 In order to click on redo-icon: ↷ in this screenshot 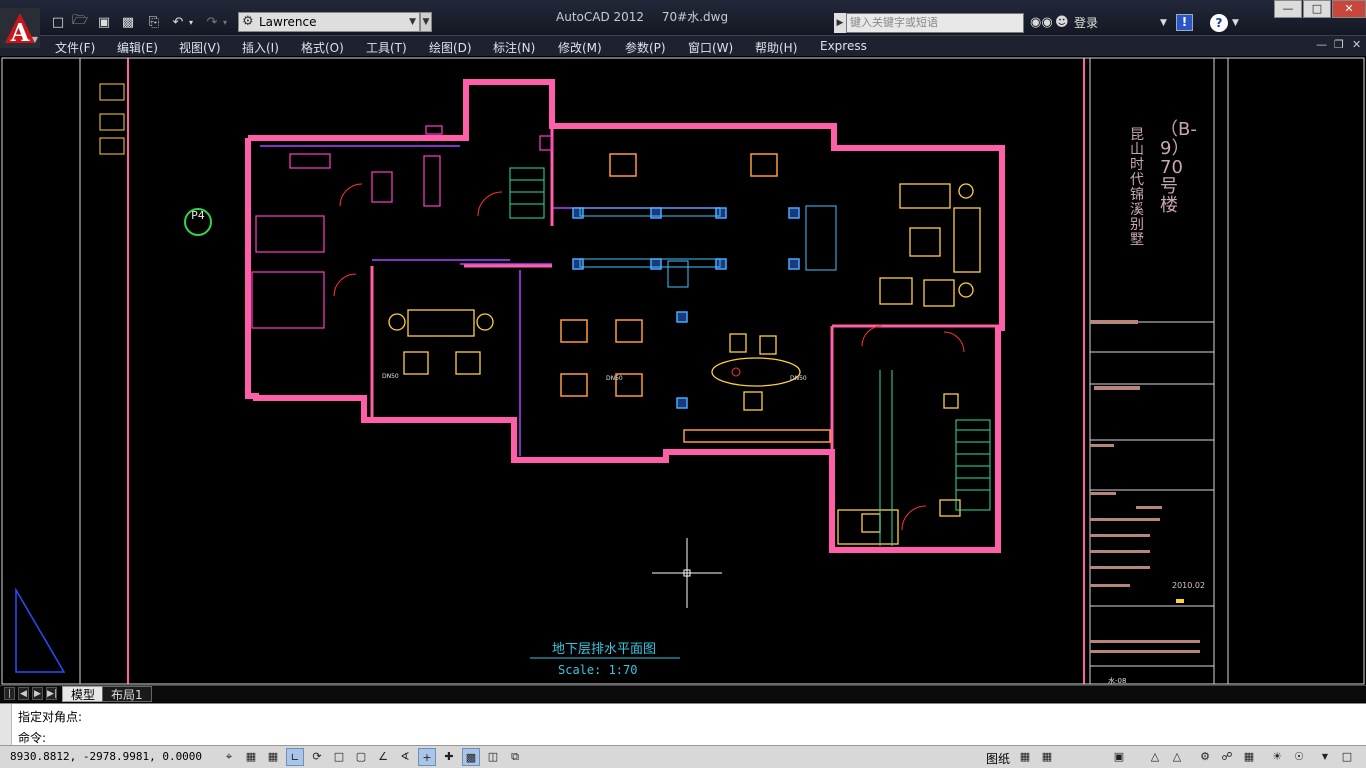, I will do `click(212, 22)`.